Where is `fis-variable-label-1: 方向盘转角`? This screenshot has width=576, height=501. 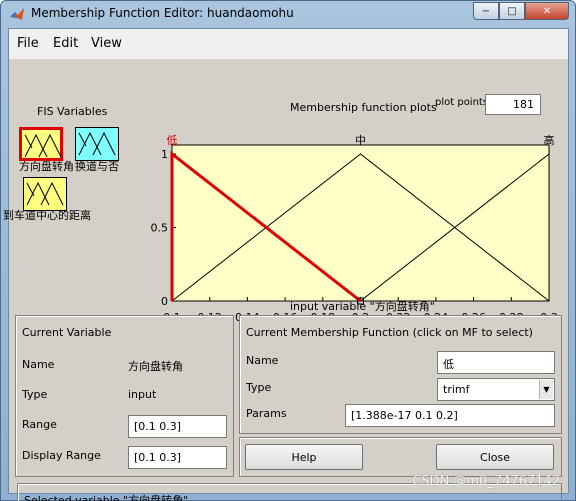 fis-variable-label-1: 方向盘转角 is located at coordinates (46, 166).